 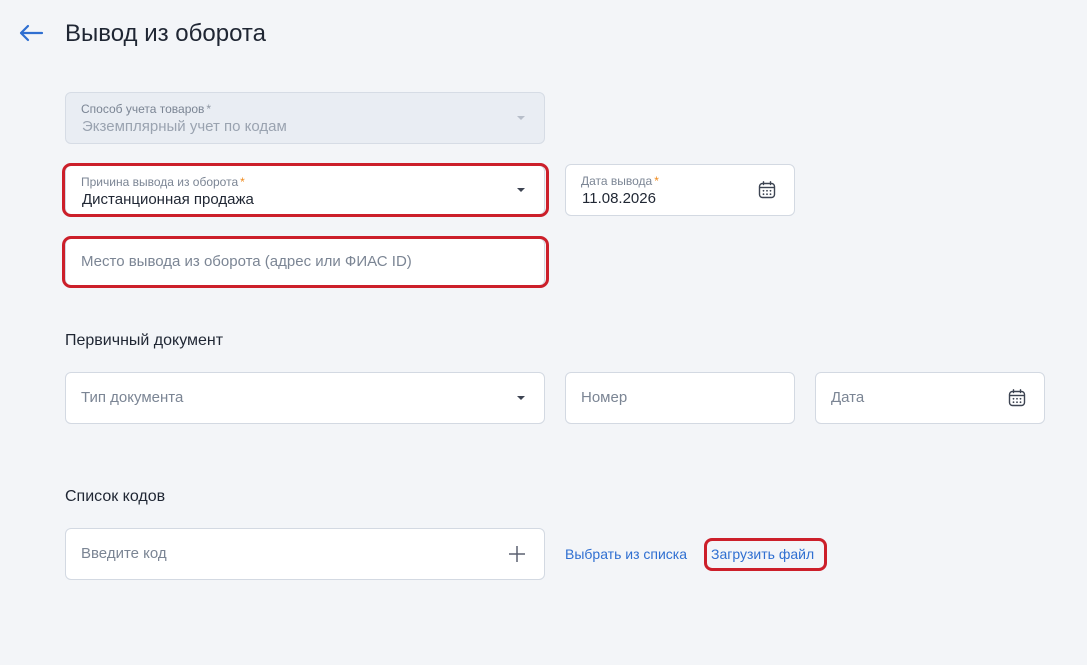 I want to click on upload-file-link: Загрузить файл, so click(x=762, y=554).